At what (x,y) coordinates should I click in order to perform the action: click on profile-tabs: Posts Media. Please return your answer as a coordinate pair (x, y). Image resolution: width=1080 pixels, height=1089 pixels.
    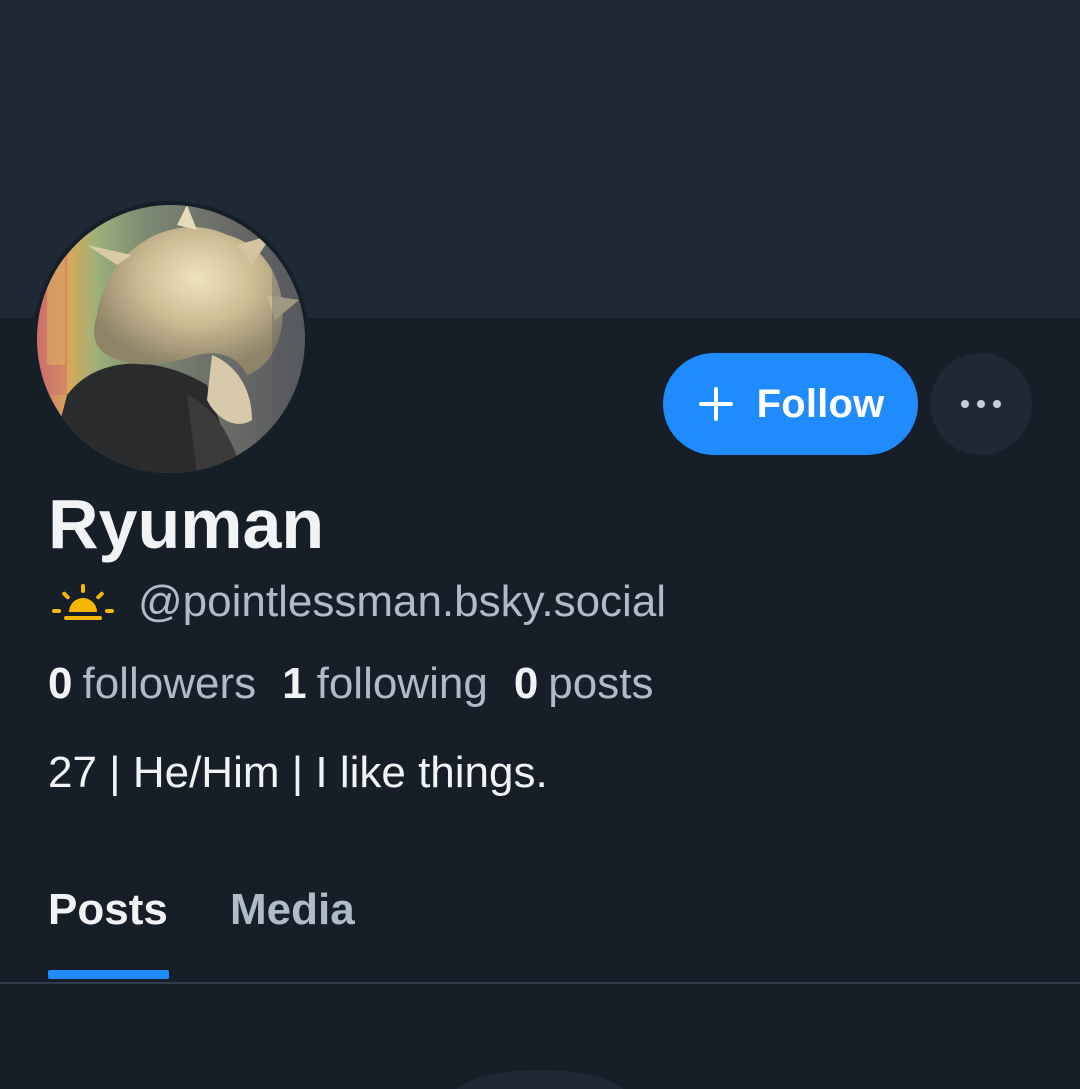
    Looking at the image, I should click on (540, 927).